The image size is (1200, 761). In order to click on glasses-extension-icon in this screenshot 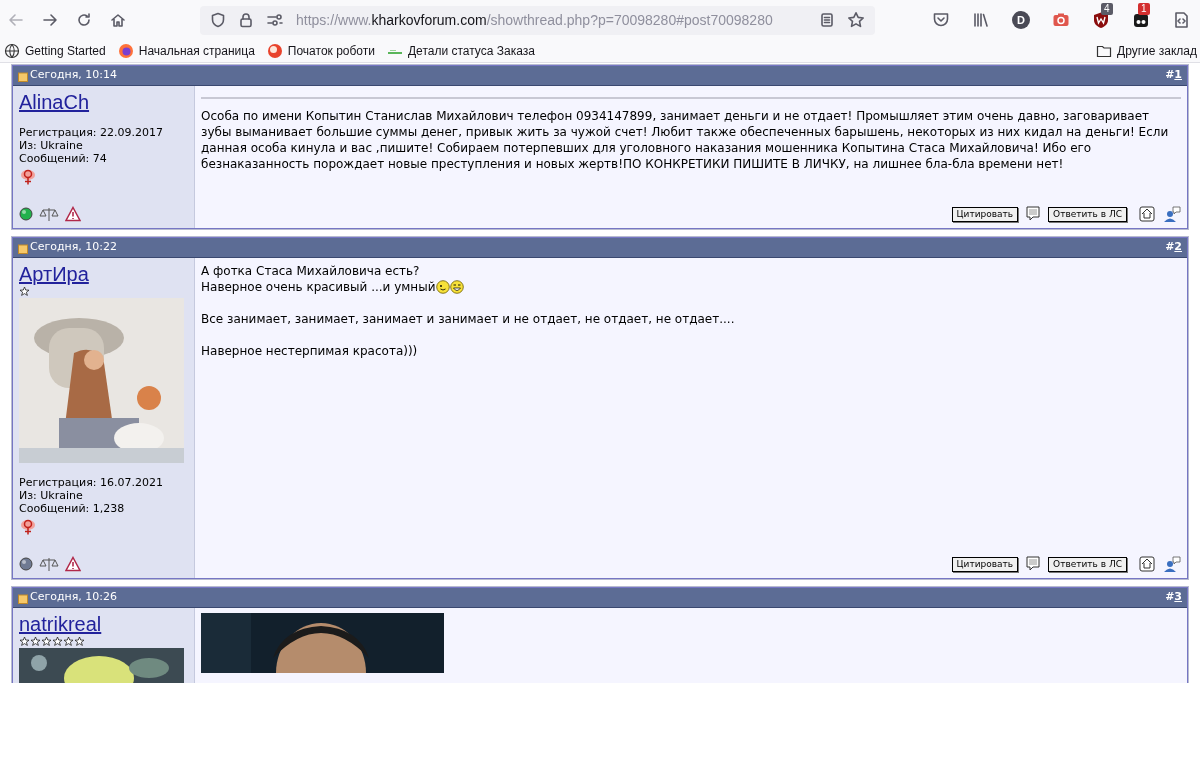, I will do `click(1141, 20)`.